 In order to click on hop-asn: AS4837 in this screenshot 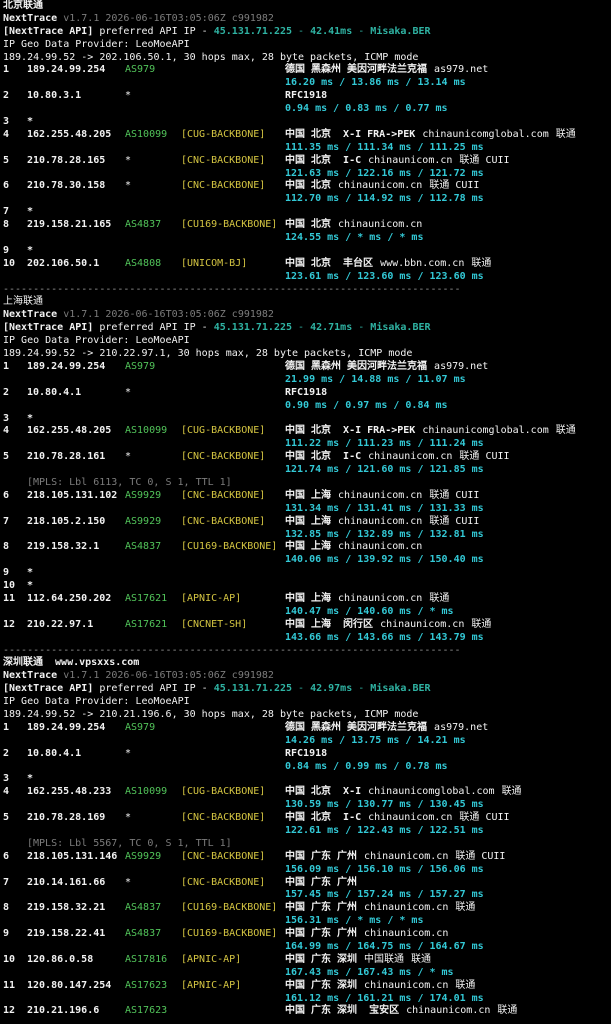, I will do `click(143, 934)`.